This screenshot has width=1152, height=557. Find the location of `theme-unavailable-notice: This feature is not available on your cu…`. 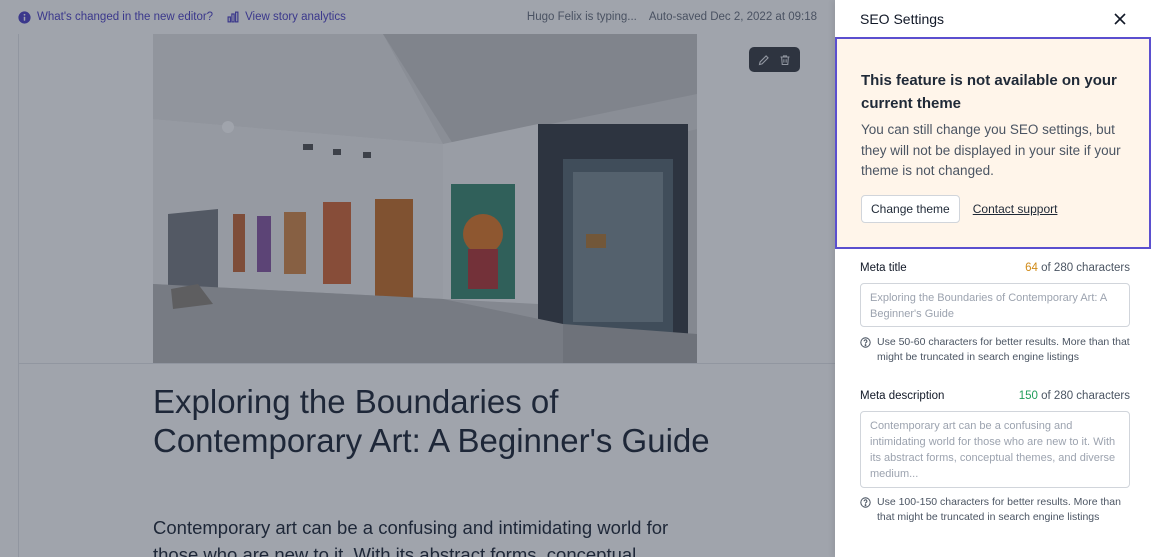

theme-unavailable-notice: This feature is not available on your cu… is located at coordinates (993, 143).